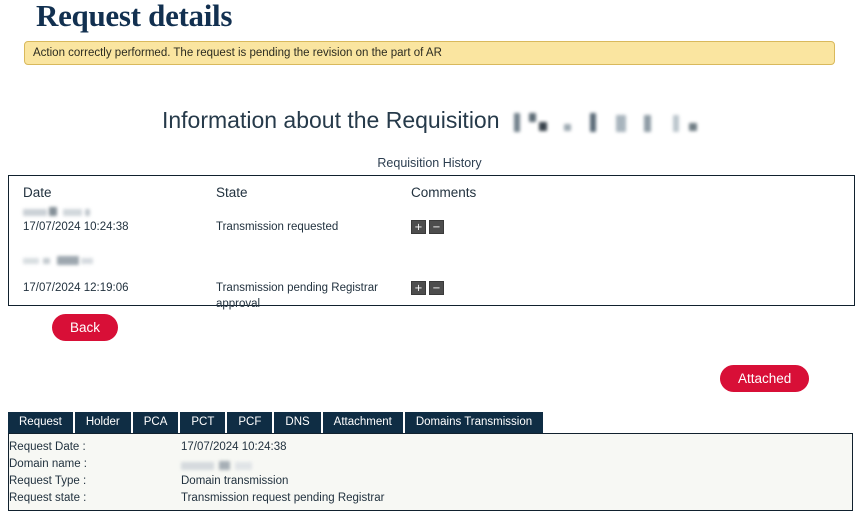  Describe the element at coordinates (134, 16) in the screenshot. I see `page-title: Request details` at that location.